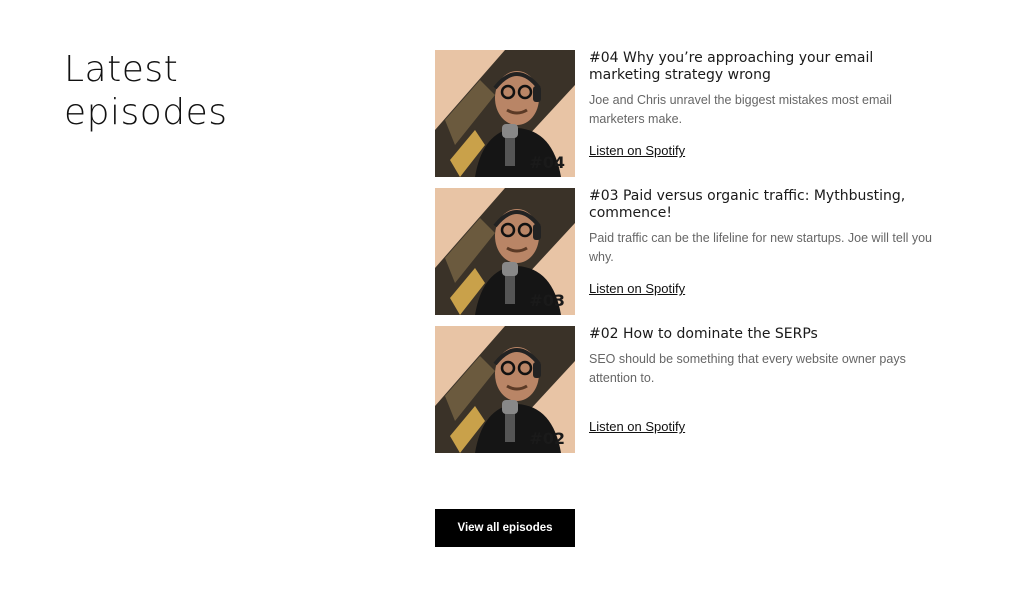 The image size is (1024, 600). What do you see at coordinates (505, 113) in the screenshot?
I see `episode-thumbnail: #04` at bounding box center [505, 113].